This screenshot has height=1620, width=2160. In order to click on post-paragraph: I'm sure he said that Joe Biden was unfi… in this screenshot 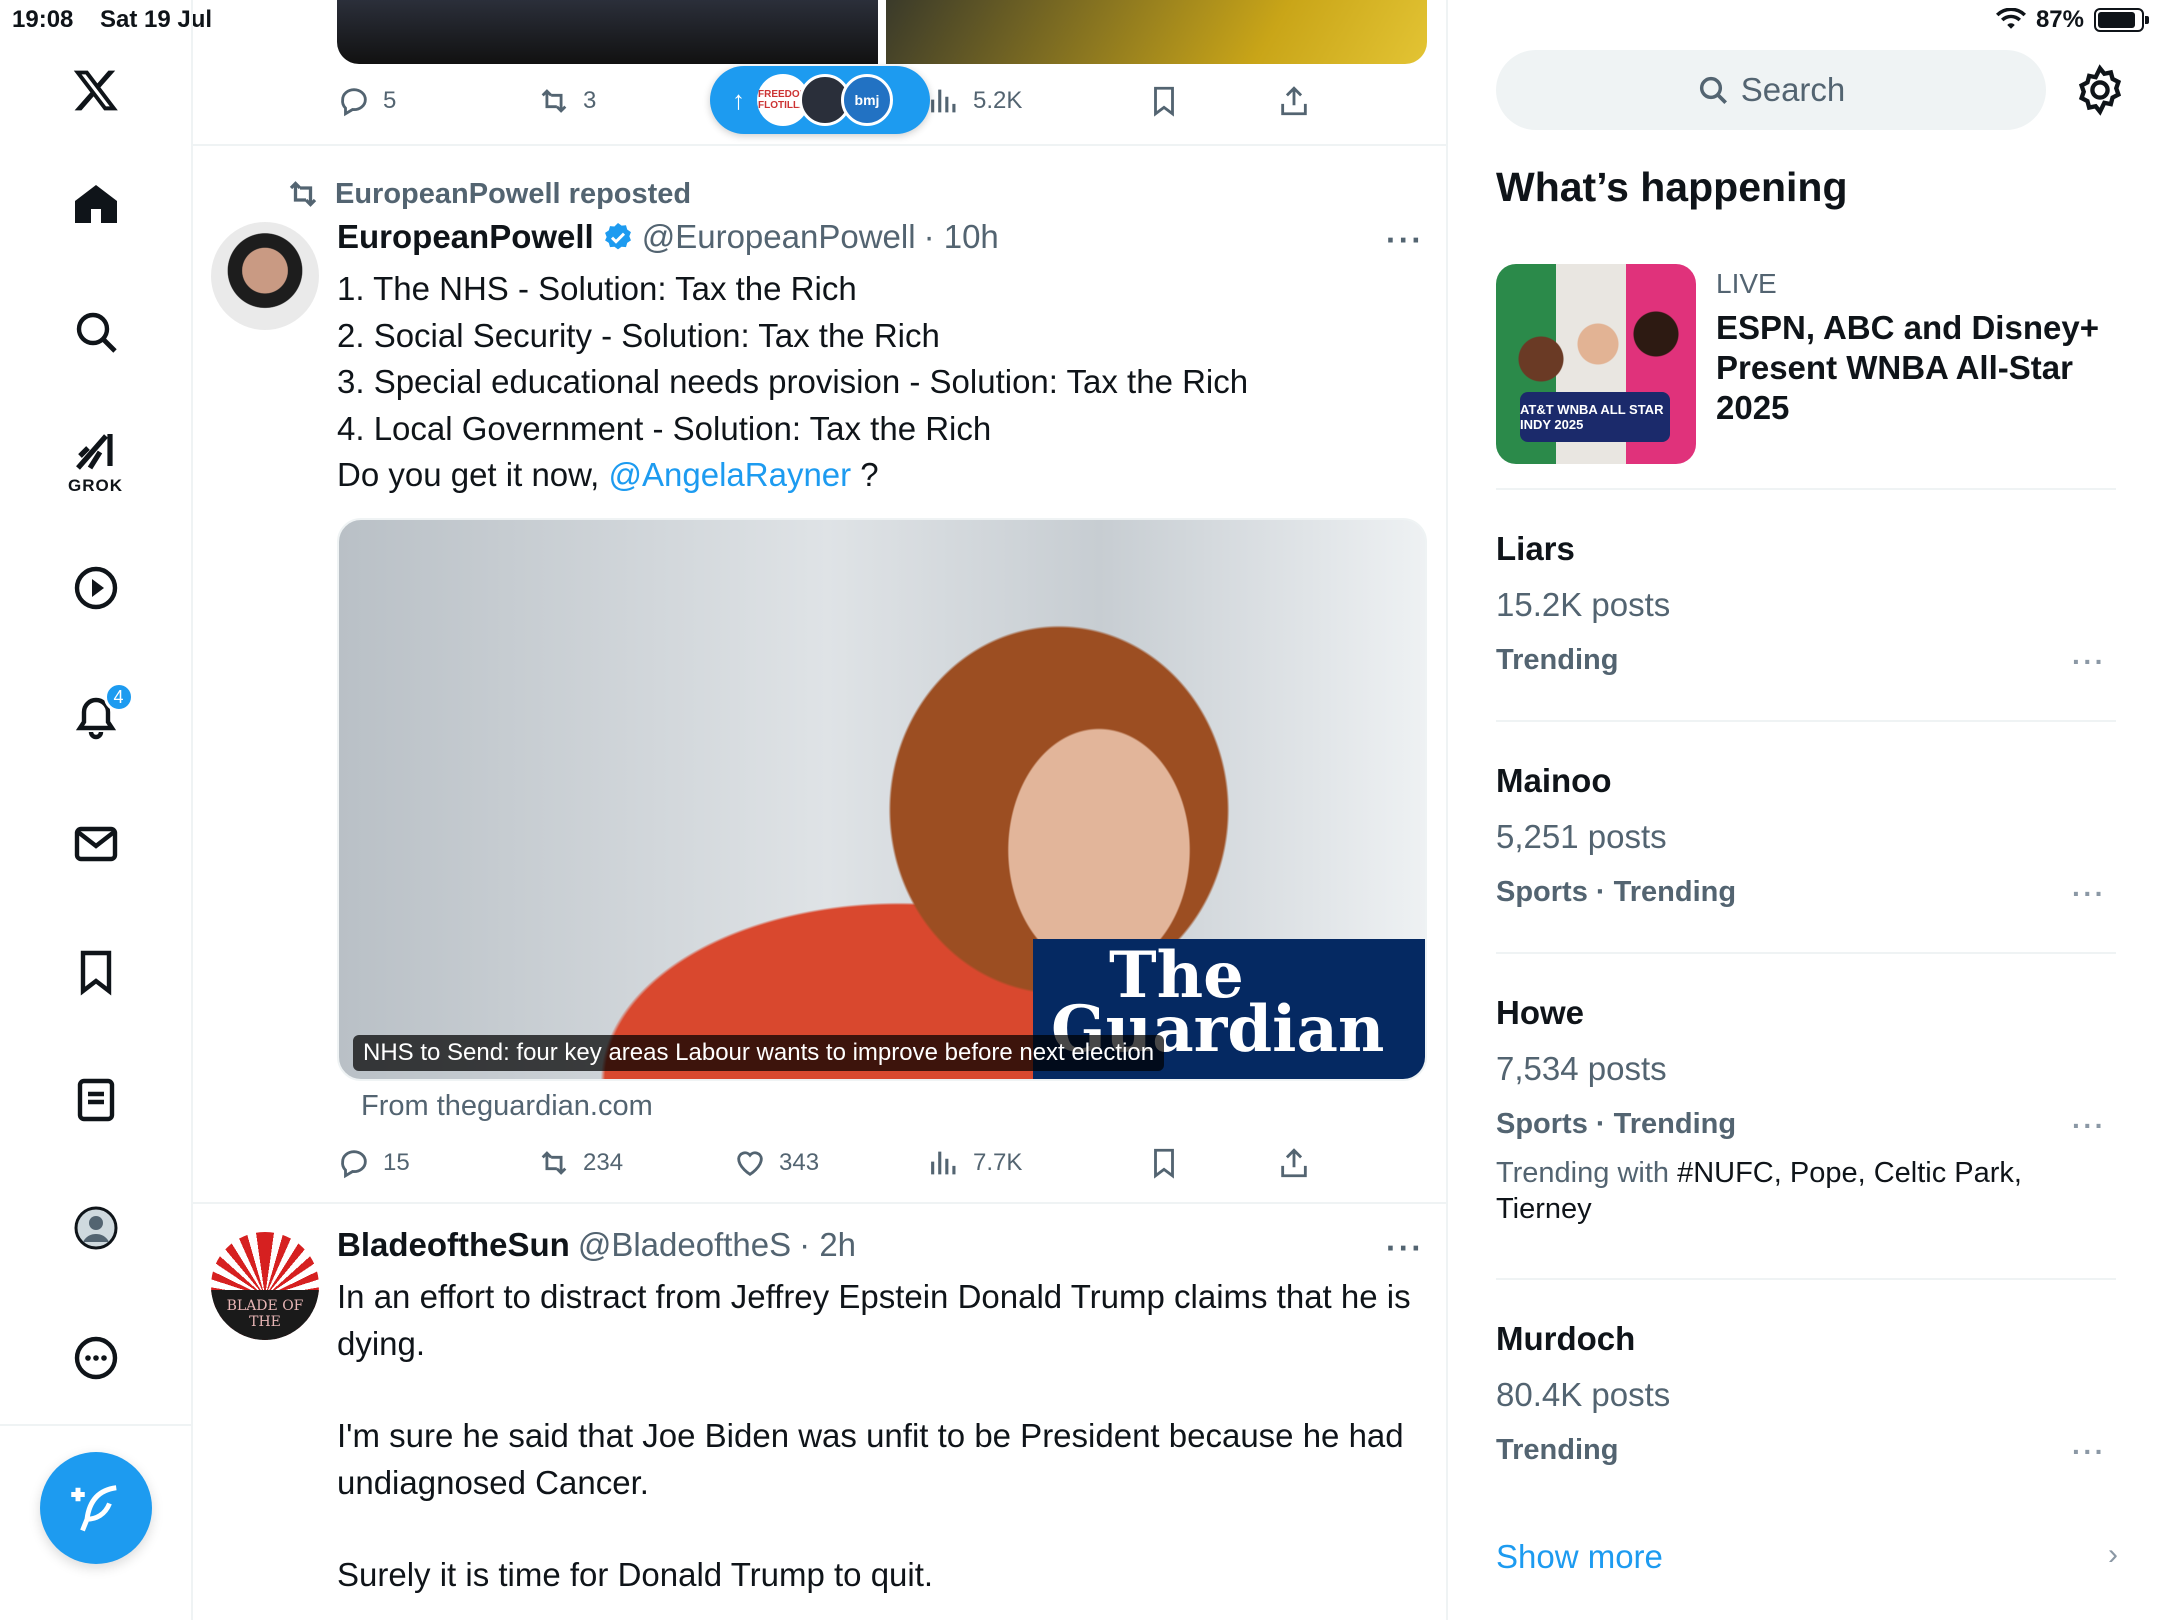, I will do `click(870, 1459)`.